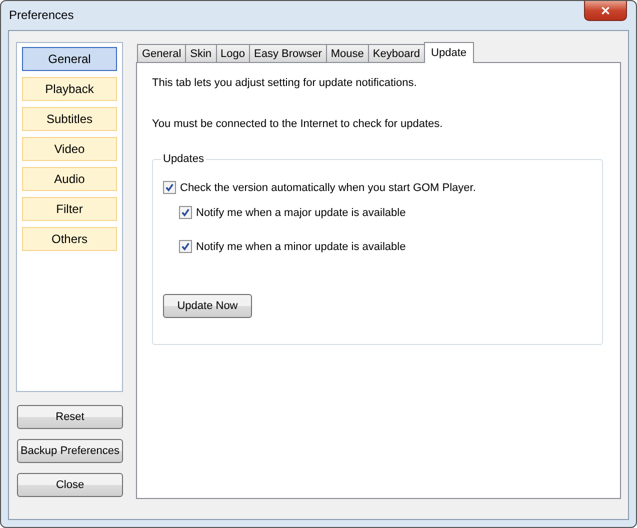 This screenshot has width=637, height=528. Describe the element at coordinates (298, 124) in the screenshot. I see `info-text: You must be connected to the Internet to check for updates.` at that location.